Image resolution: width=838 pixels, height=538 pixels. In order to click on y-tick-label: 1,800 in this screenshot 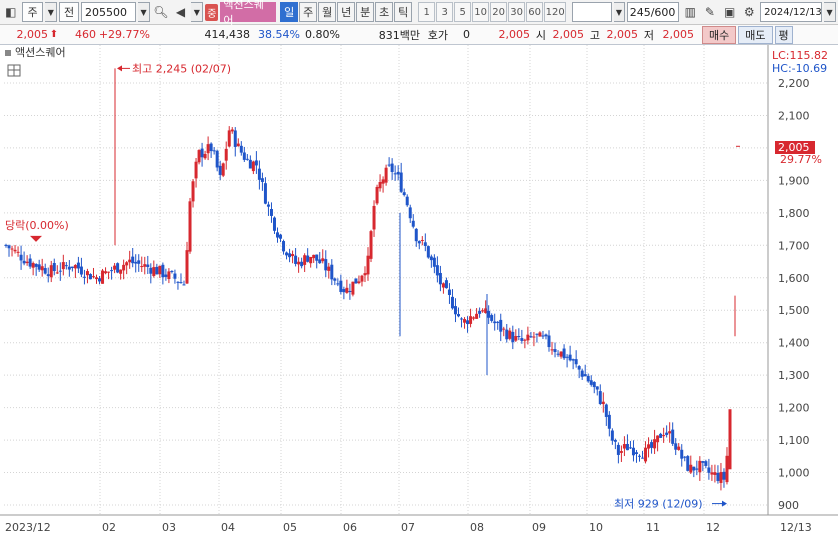, I will do `click(794, 213)`.